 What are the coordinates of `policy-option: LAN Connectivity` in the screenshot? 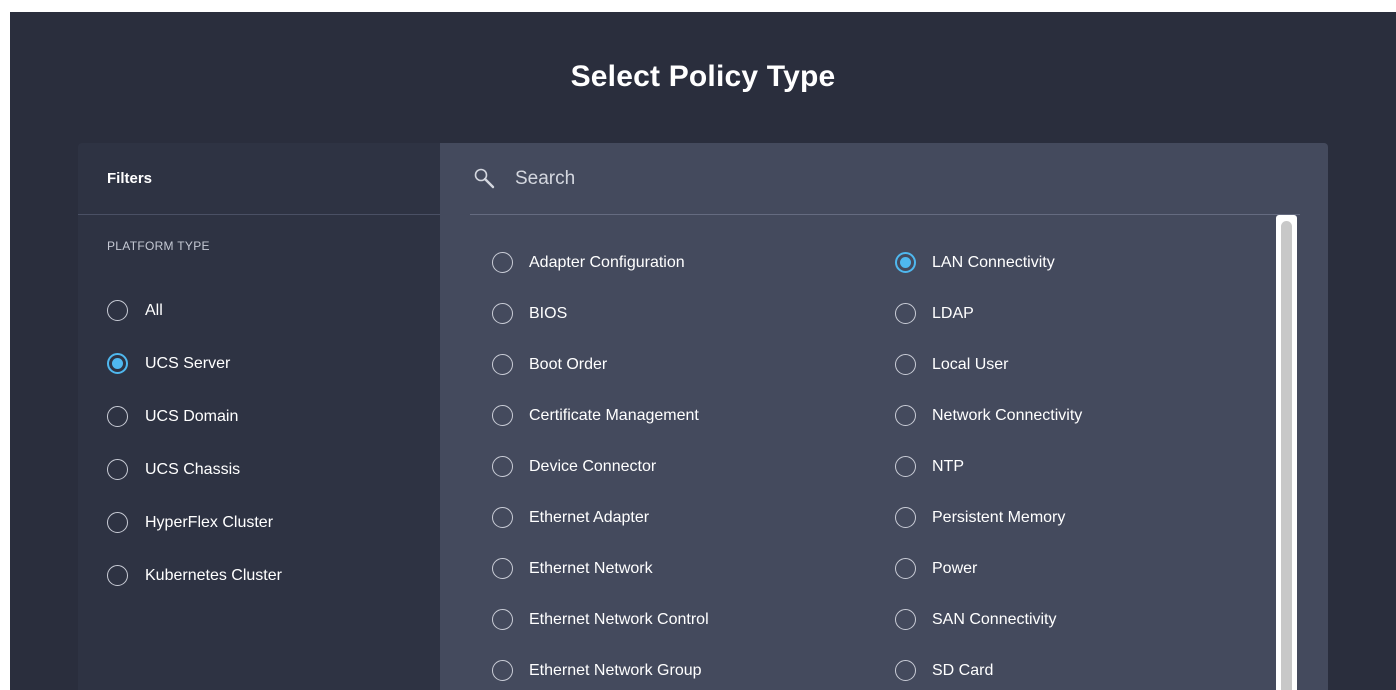 It's located at (988, 262).